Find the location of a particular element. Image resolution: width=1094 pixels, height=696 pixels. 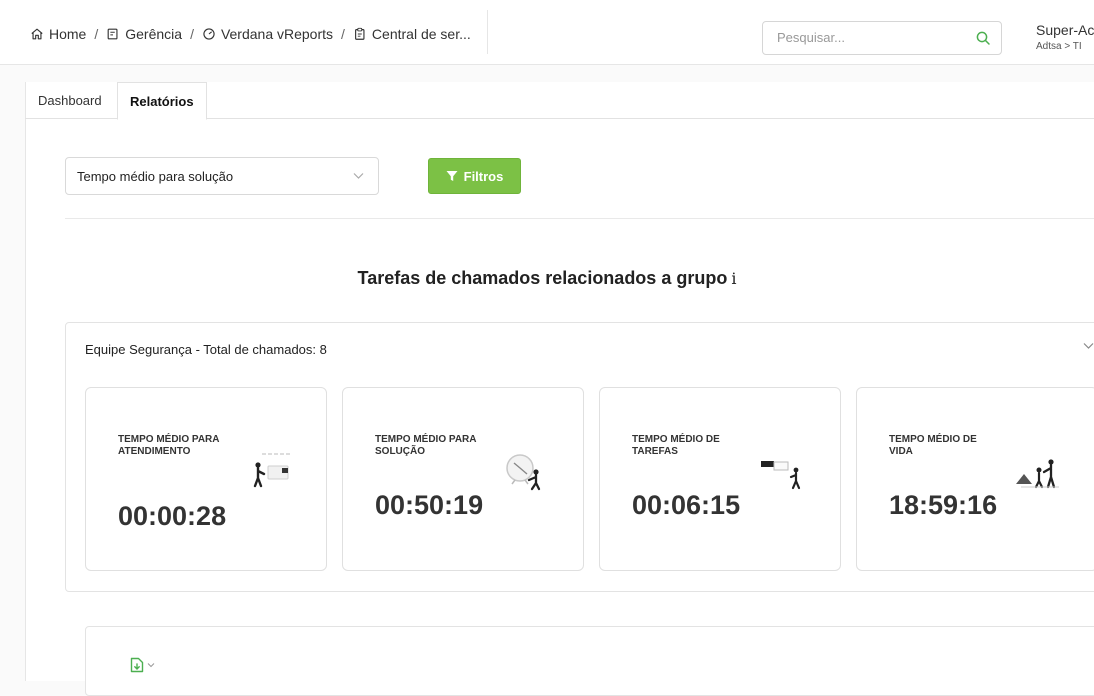

tab-reports: Relatórios is located at coordinates (162, 101).